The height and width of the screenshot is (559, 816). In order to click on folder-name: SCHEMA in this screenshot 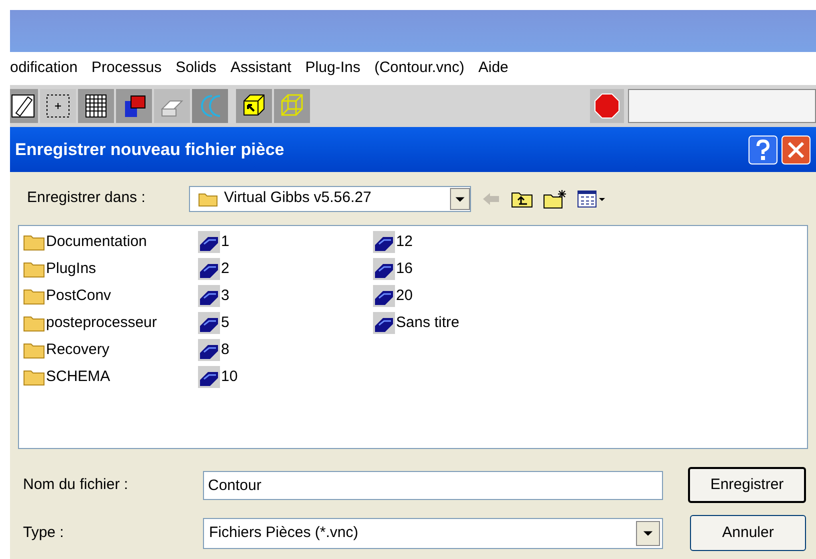, I will do `click(78, 377)`.